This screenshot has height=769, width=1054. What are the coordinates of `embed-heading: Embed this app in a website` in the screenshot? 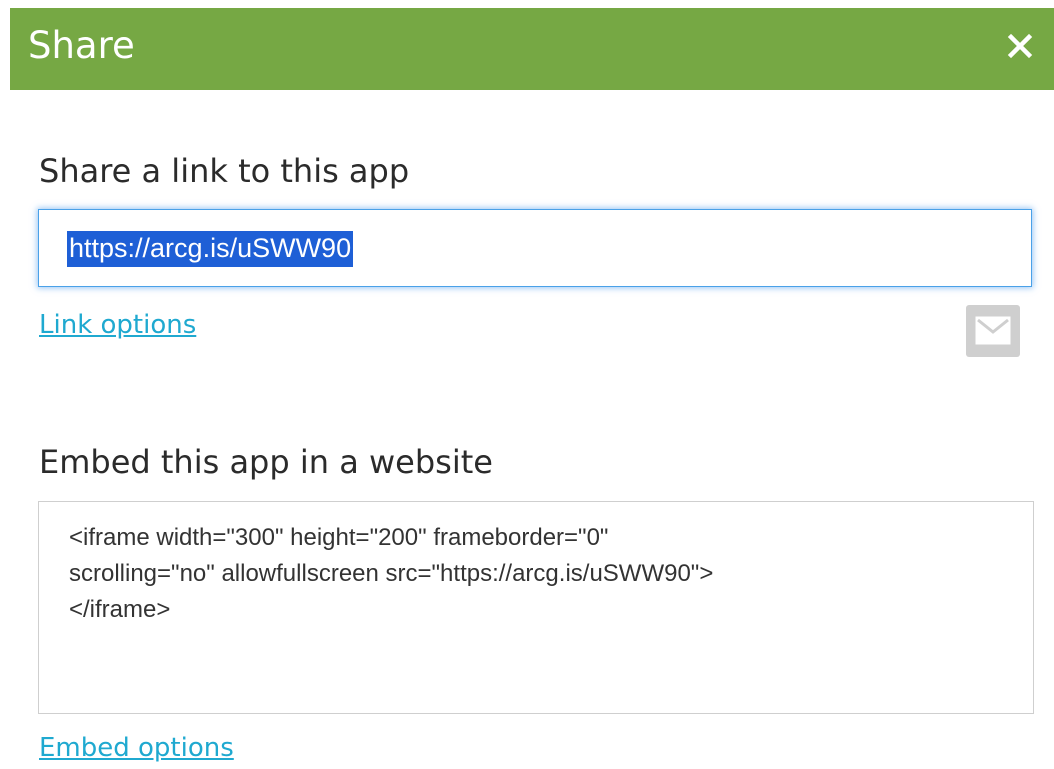 It's located at (266, 462).